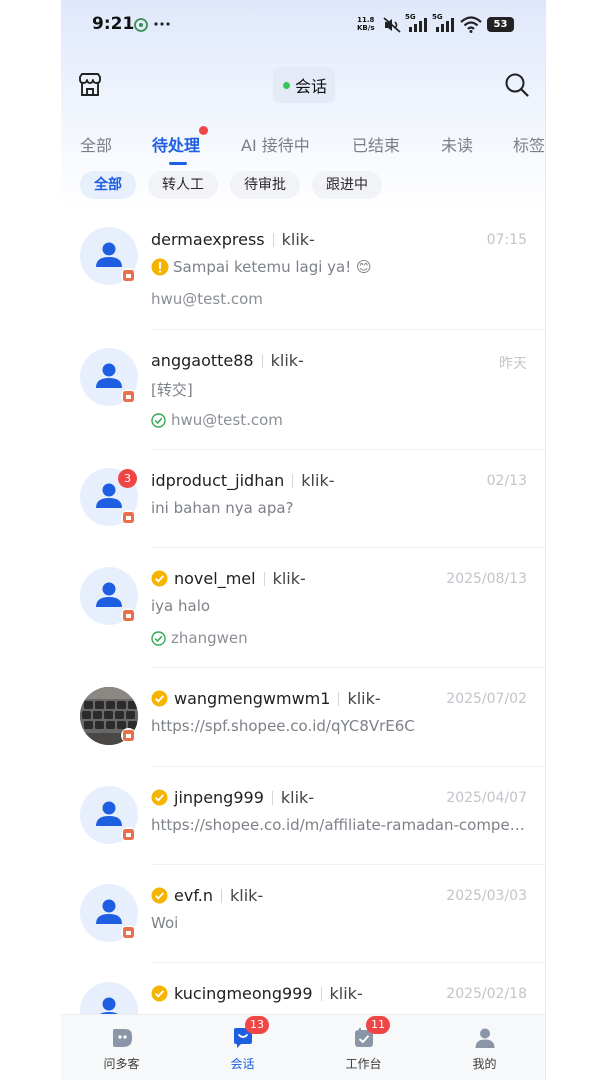  I want to click on status-bar: 9:21 11.8 KB/s 5G 5G 53, so click(303, 25).